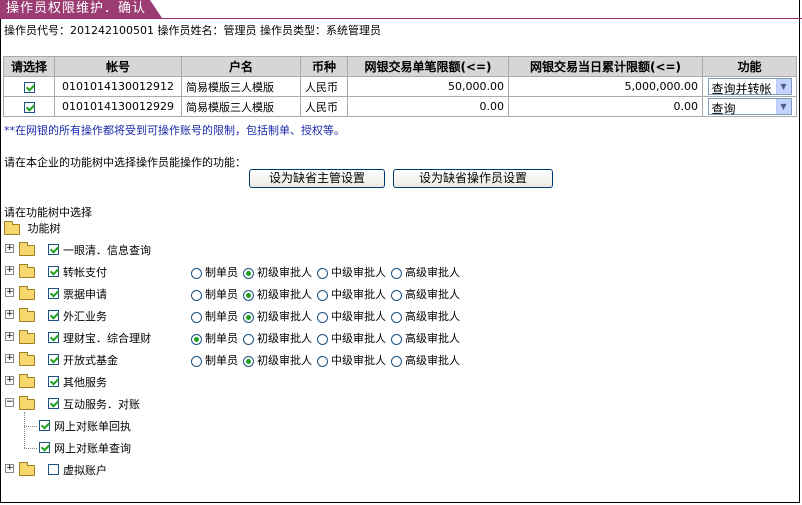  Describe the element at coordinates (324, 66) in the screenshot. I see `col-currency: 币种` at that location.